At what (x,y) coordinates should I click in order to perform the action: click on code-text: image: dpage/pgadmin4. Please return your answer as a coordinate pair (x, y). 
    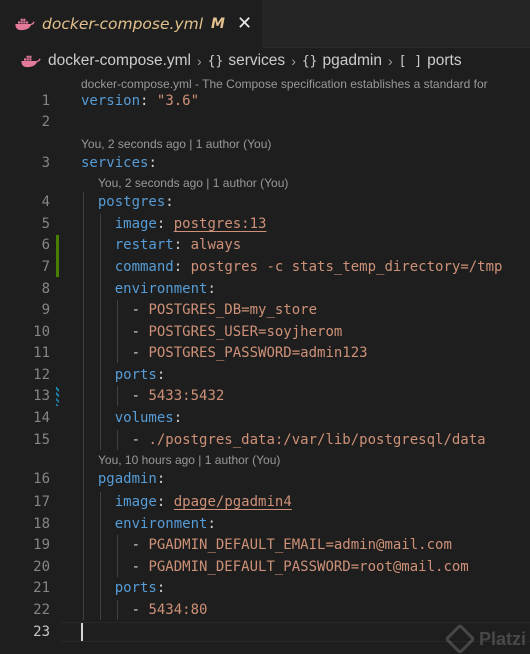
    Looking at the image, I should click on (186, 502).